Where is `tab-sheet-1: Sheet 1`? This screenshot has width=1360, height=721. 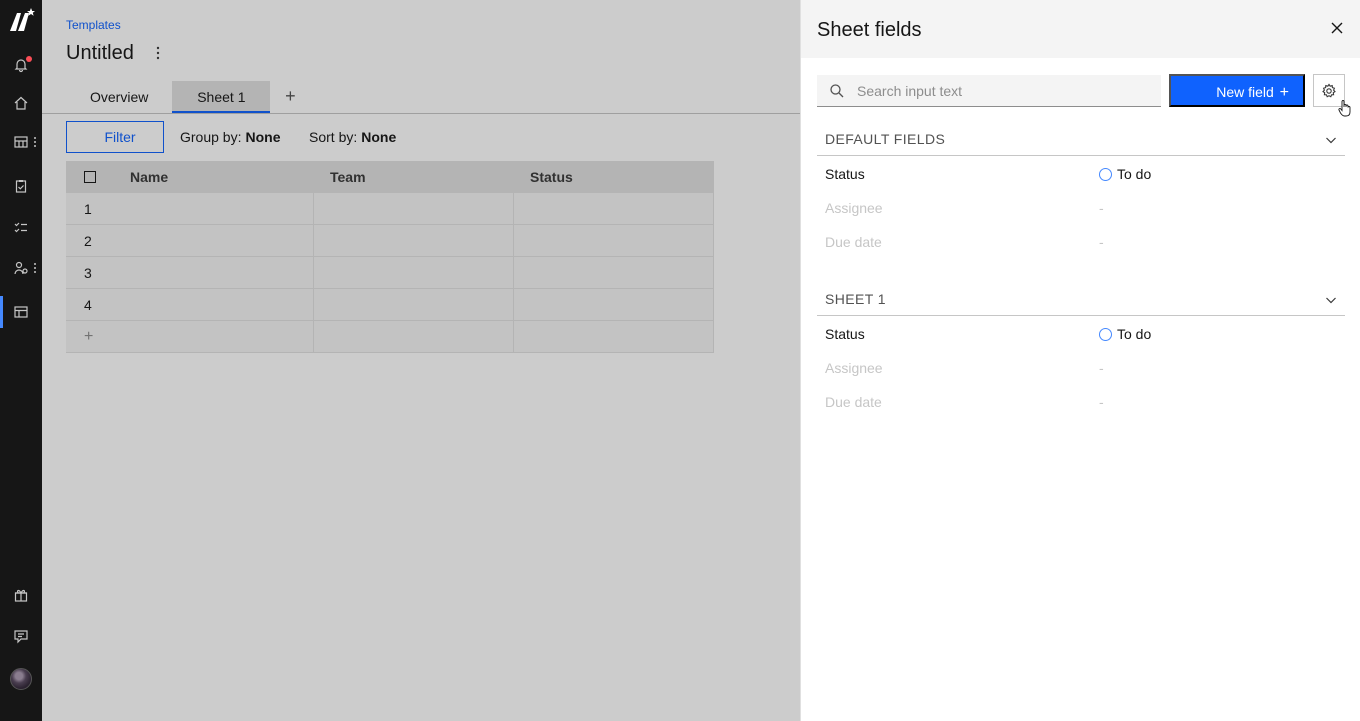
tab-sheet-1: Sheet 1 is located at coordinates (221, 97).